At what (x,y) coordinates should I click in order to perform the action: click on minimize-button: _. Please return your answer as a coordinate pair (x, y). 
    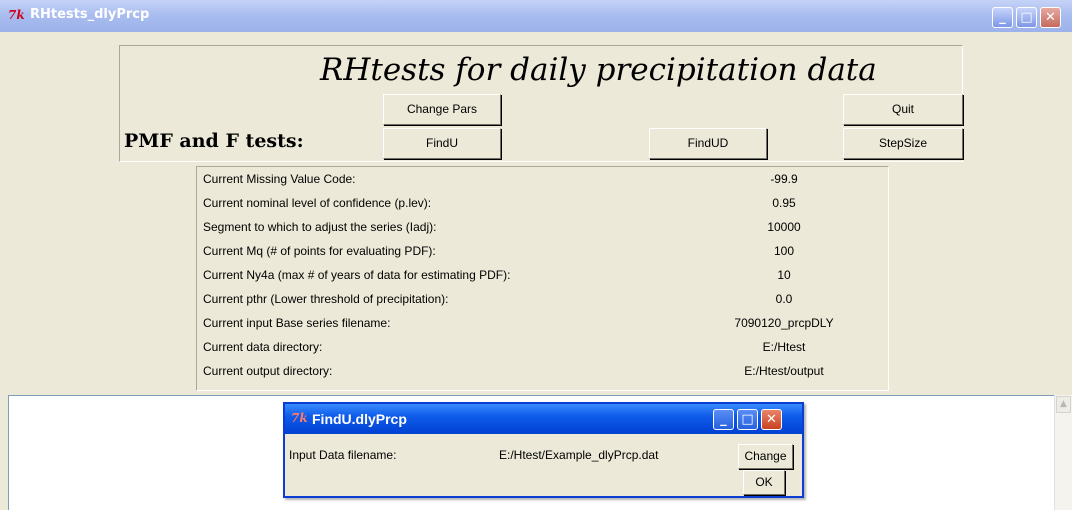
    Looking at the image, I should click on (1002, 17).